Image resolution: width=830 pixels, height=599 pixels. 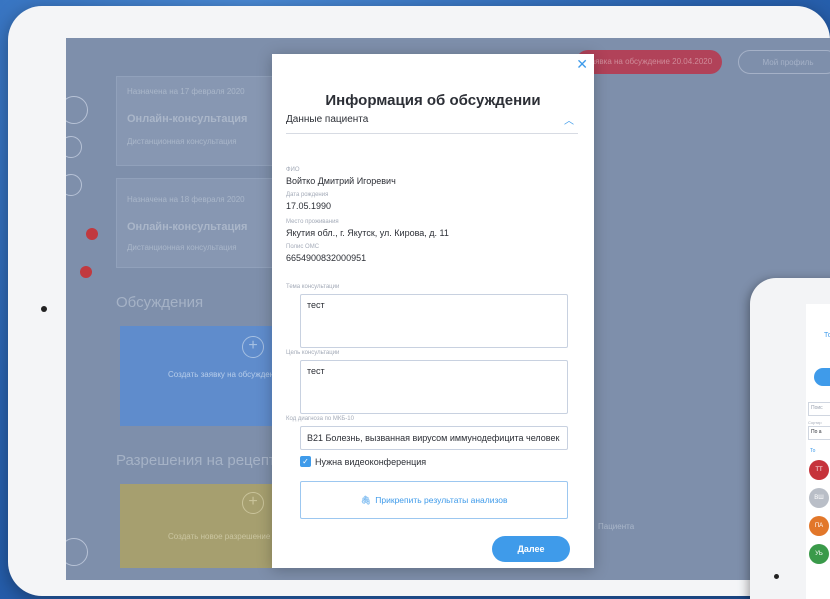 I want to click on patient-data-section-header: Данные пациента ︿, so click(x=432, y=124).